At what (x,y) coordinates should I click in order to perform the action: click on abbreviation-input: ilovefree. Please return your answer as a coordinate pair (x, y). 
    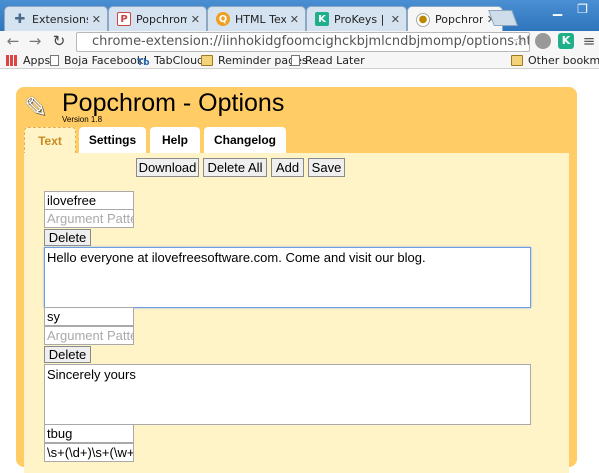
    Looking at the image, I should click on (89, 200).